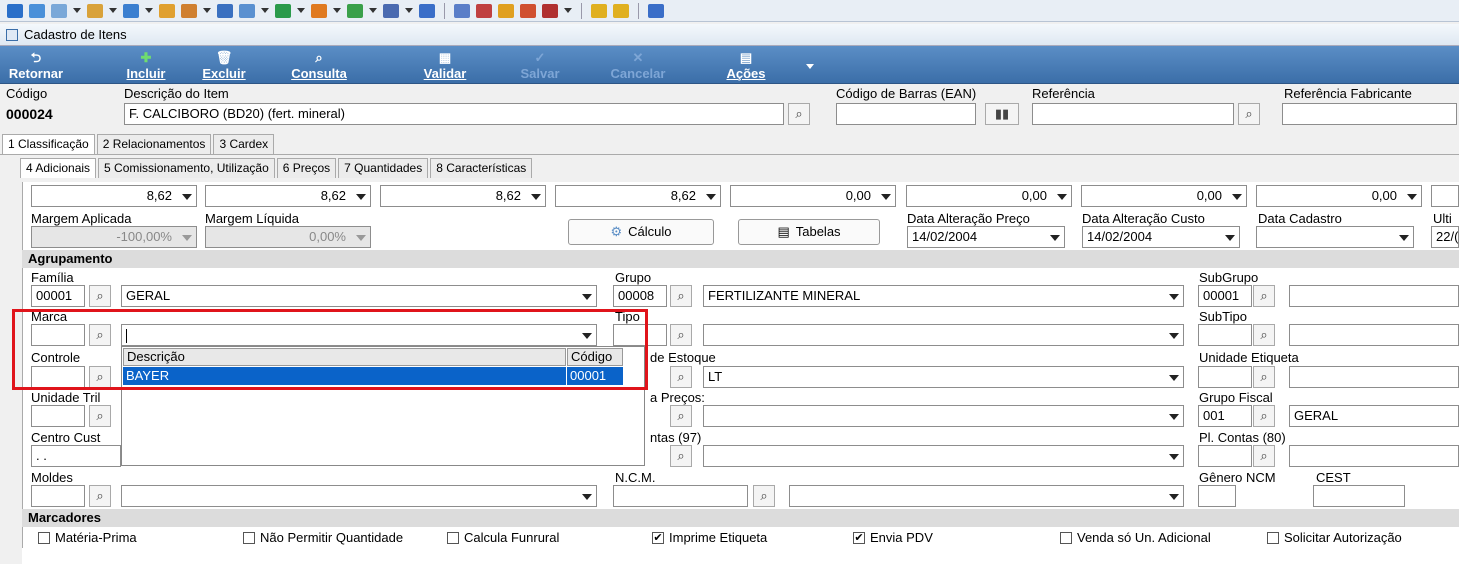 This screenshot has height=564, width=1459. Describe the element at coordinates (1225, 416) in the screenshot. I see `grupo-fiscal-code-input: 001` at that location.